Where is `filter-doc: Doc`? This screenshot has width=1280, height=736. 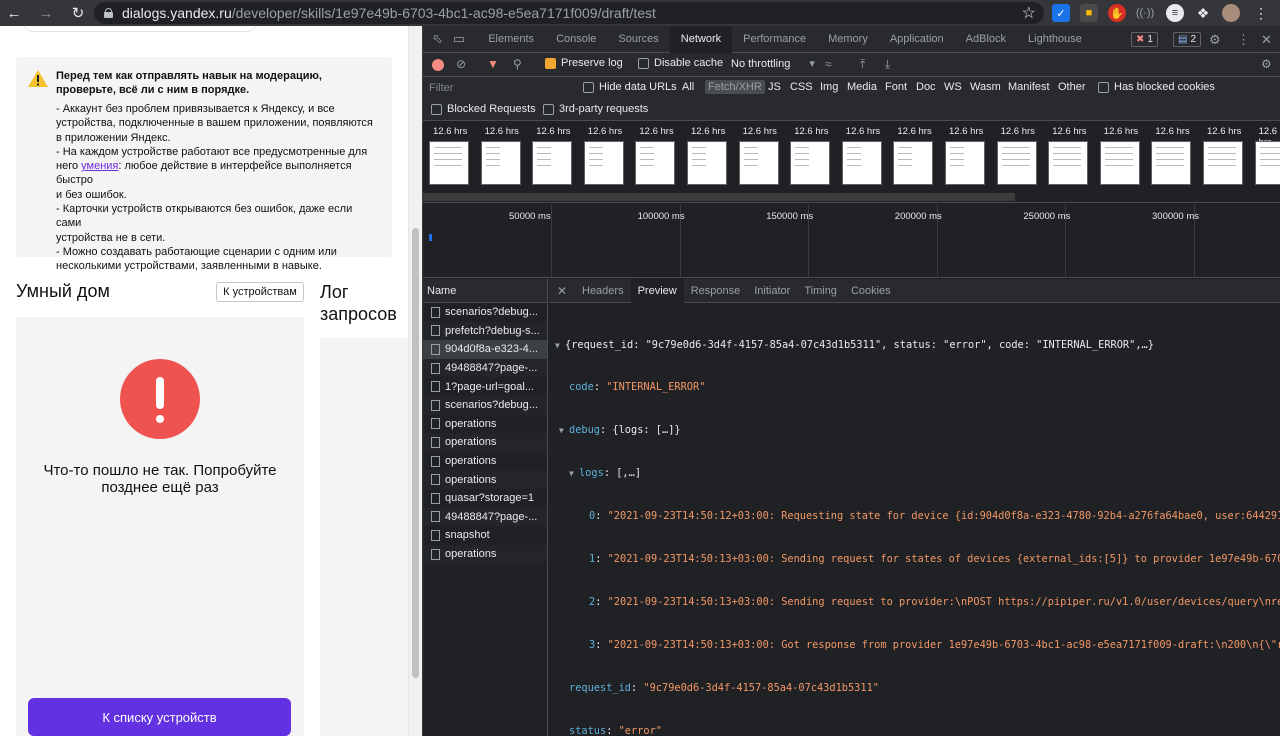 filter-doc: Doc is located at coordinates (926, 87).